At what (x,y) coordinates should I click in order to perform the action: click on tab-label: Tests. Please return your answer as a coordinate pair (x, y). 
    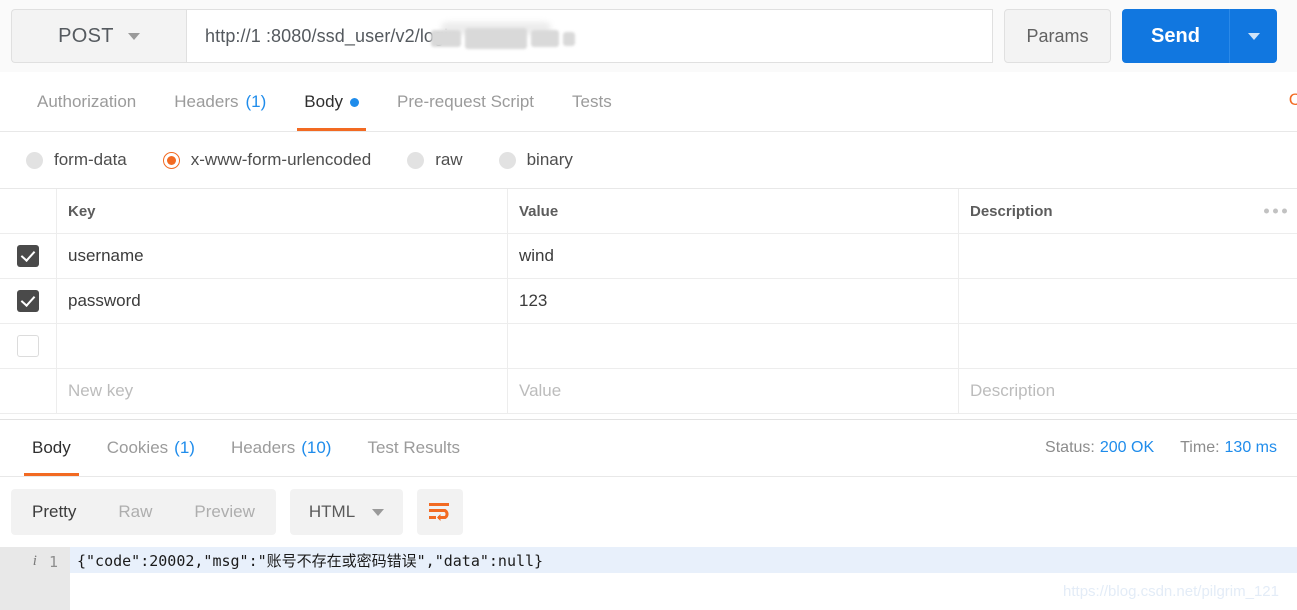
    Looking at the image, I should click on (592, 101).